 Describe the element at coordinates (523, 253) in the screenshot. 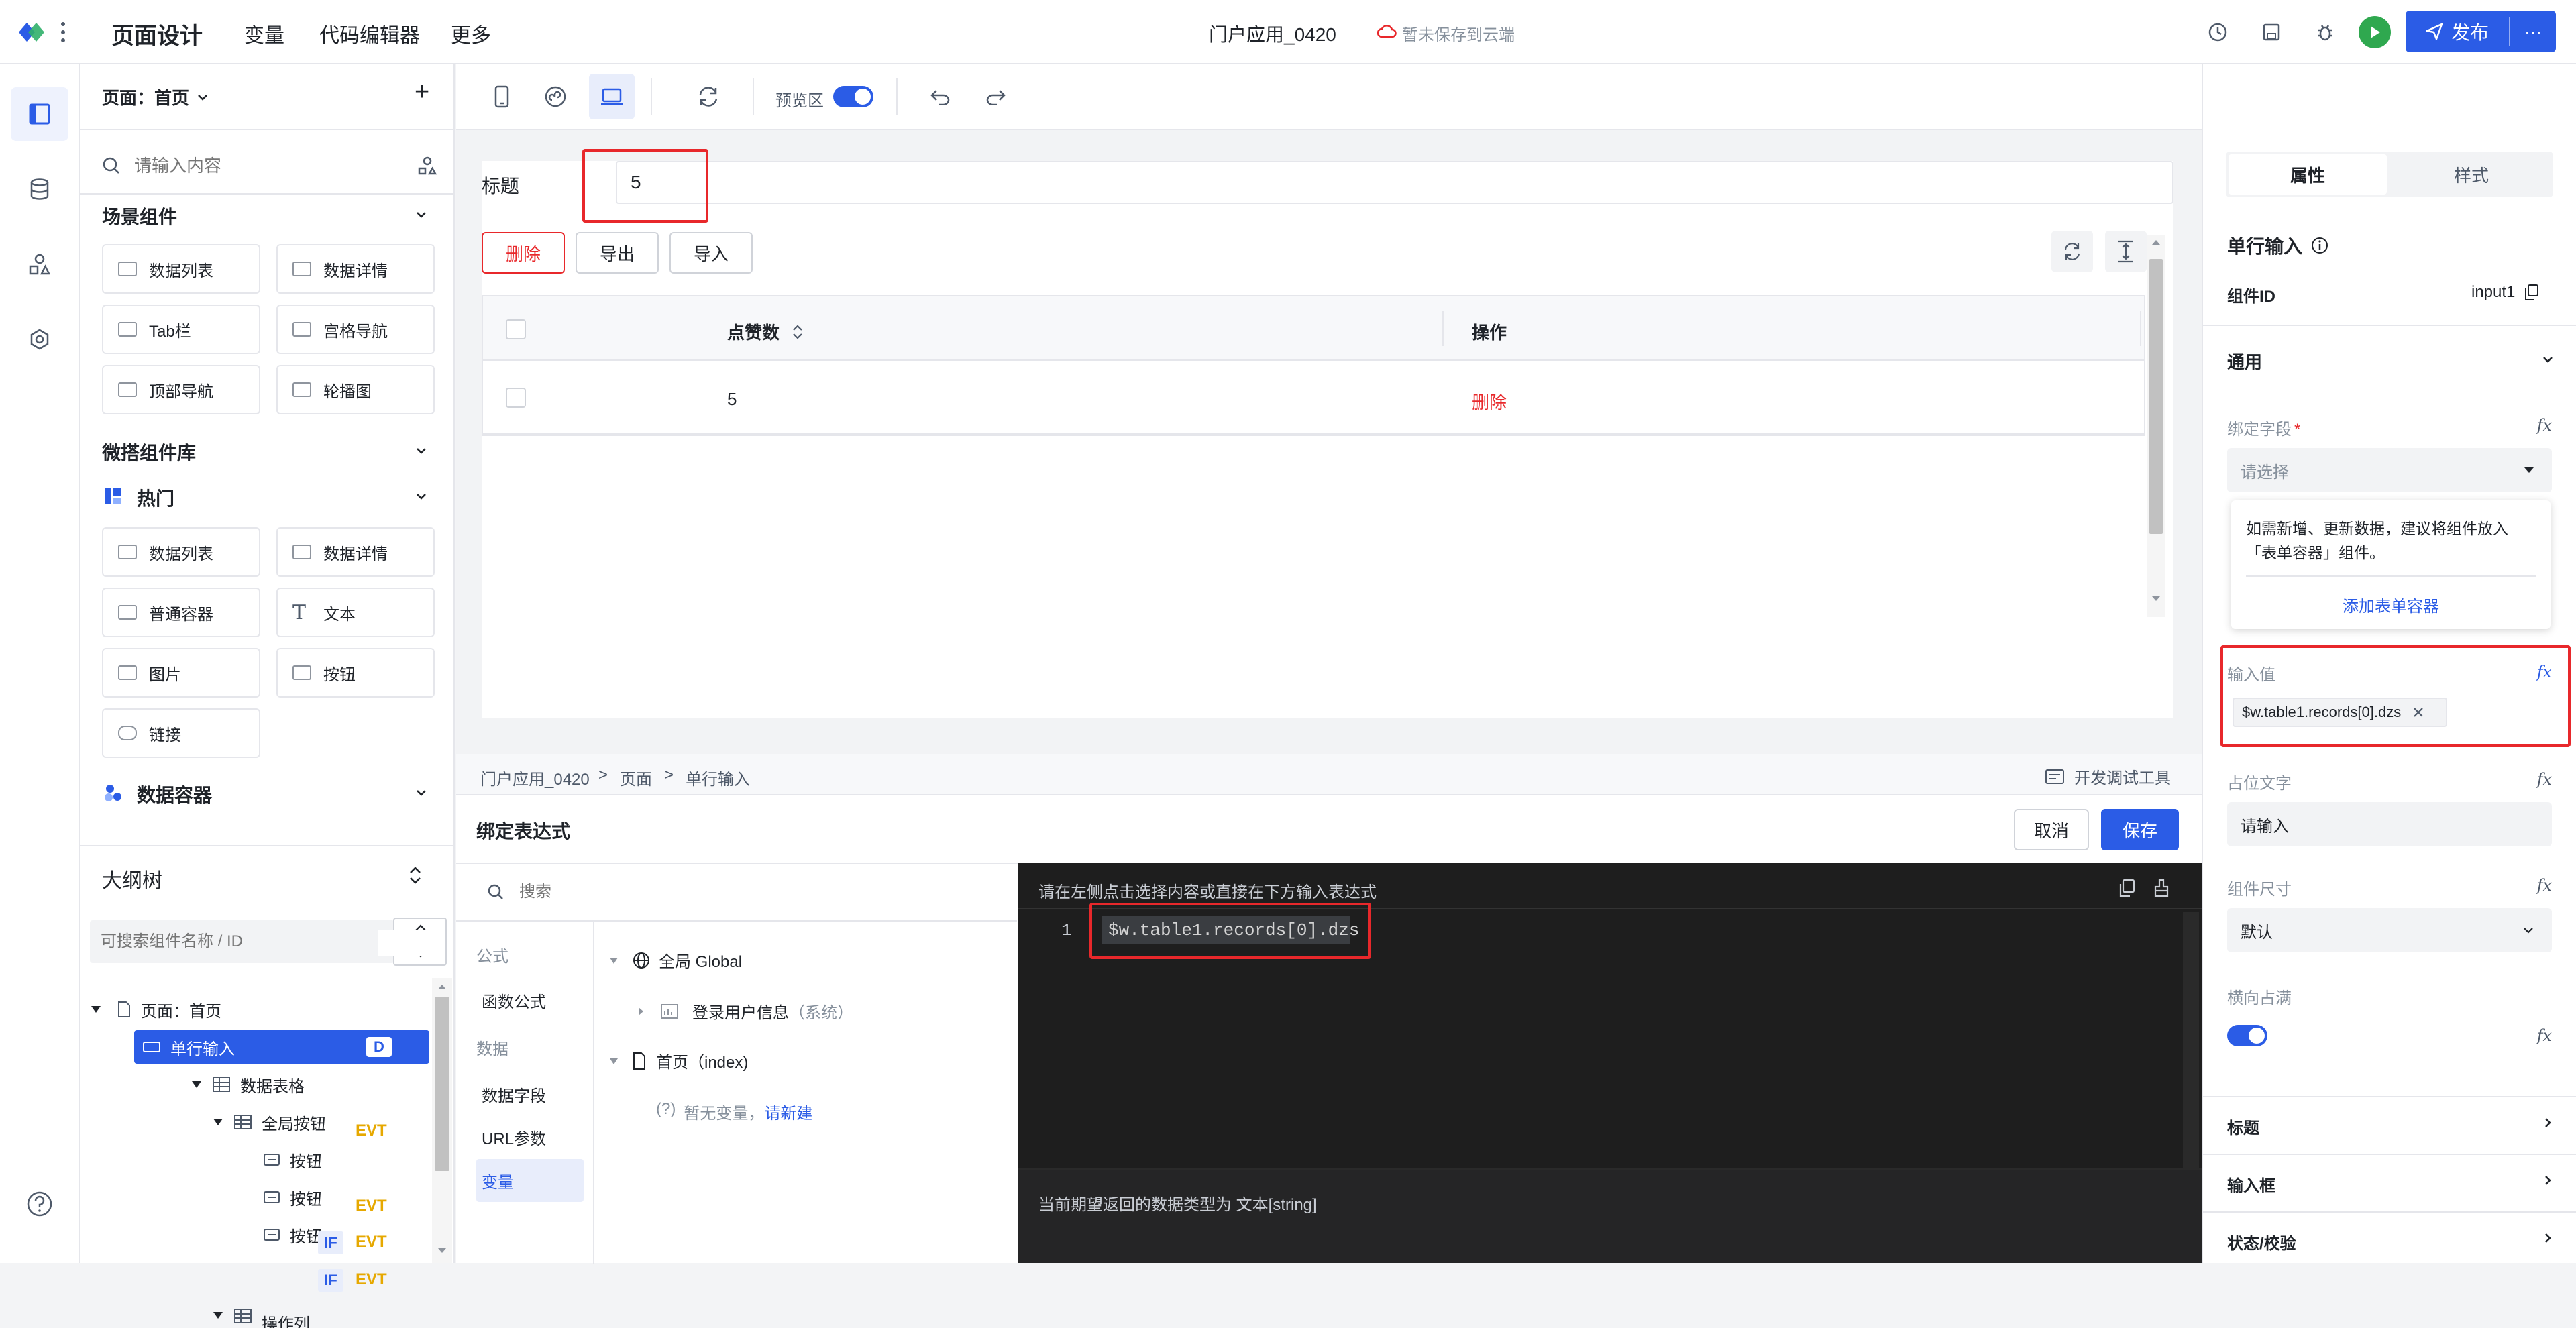

I see `delete-button: 删除` at that location.